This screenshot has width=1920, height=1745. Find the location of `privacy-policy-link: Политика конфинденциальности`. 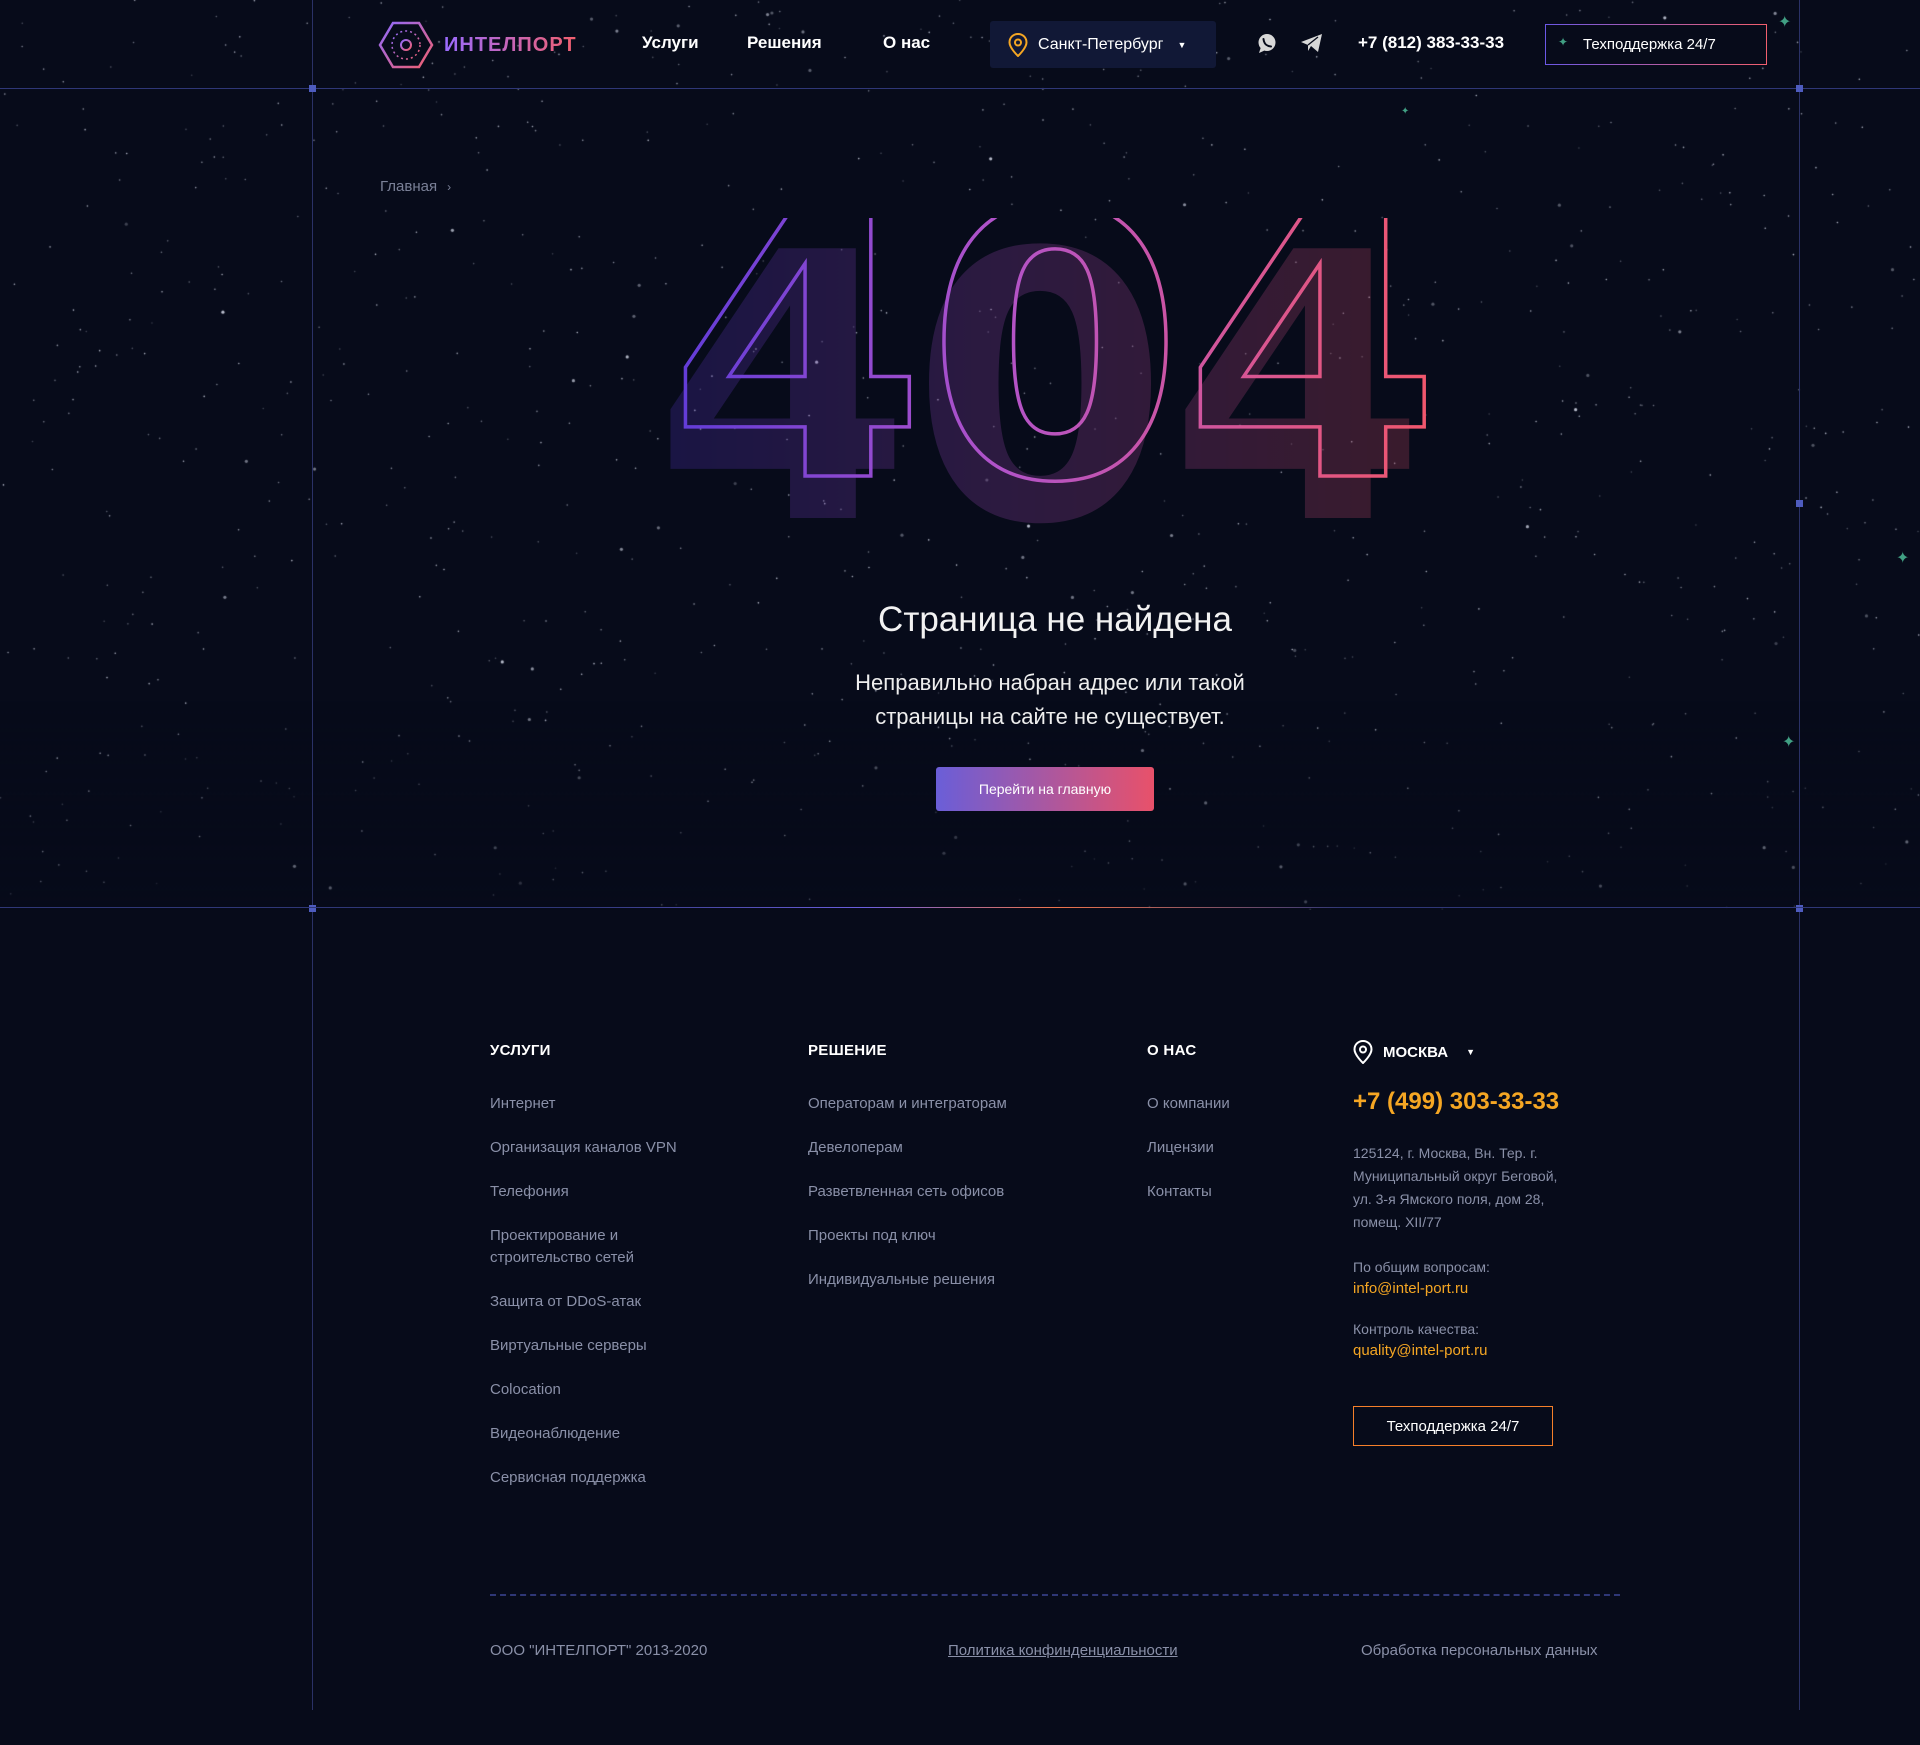

privacy-policy-link: Политика конфинденциальности is located at coordinates (1063, 1650).